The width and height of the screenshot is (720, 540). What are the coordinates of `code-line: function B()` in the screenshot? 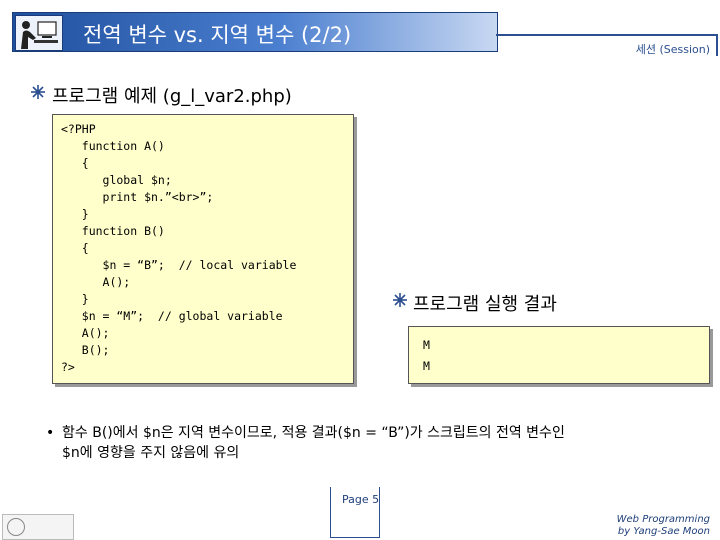 It's located at (113, 231).